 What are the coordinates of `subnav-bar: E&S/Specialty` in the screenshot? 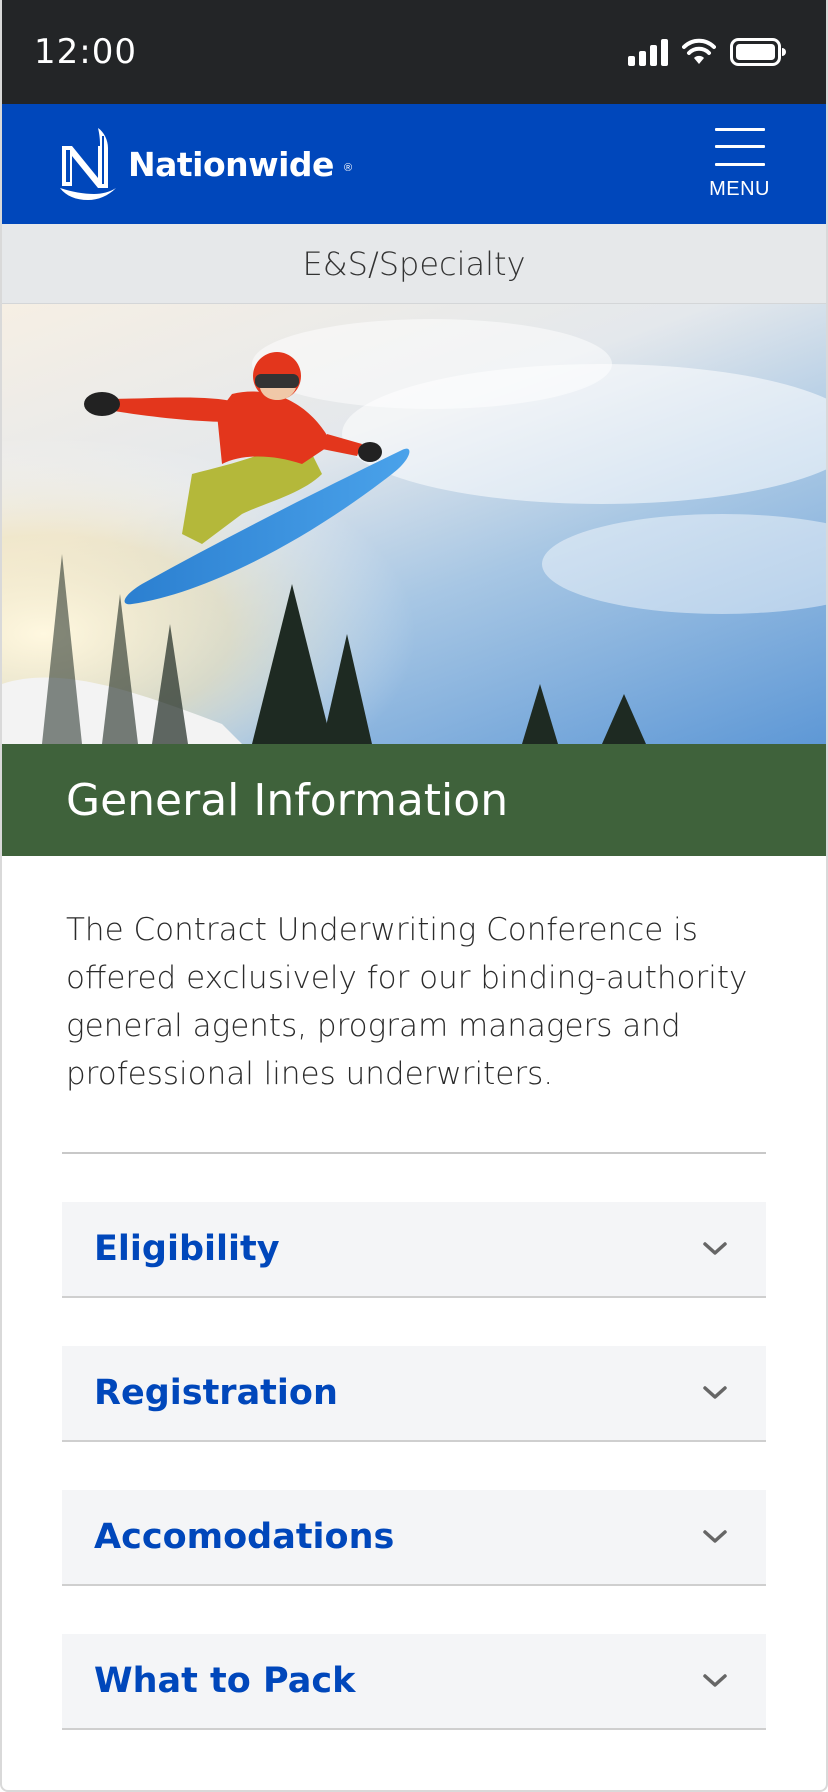 It's located at (414, 264).